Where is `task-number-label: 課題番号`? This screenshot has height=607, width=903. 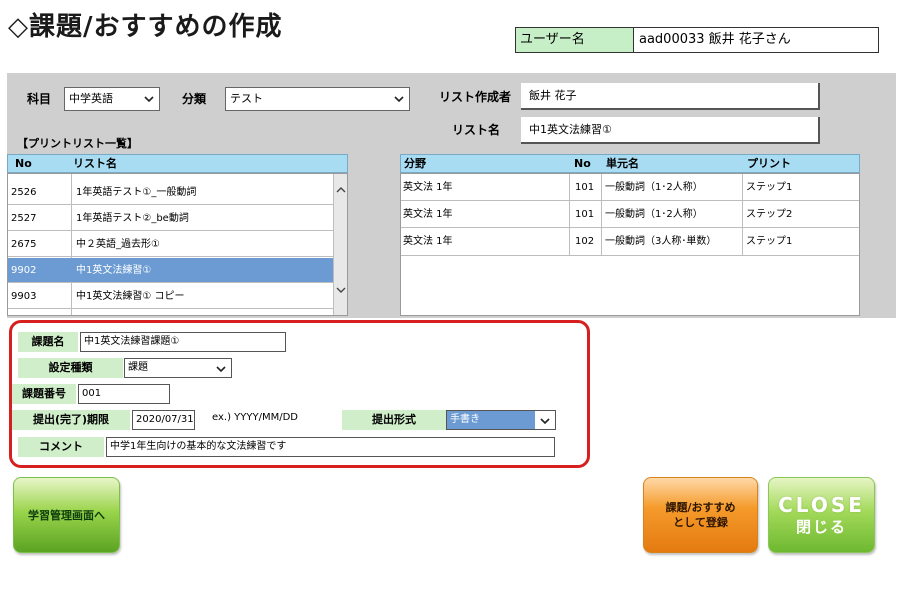 task-number-label: 課題番号 is located at coordinates (44, 394).